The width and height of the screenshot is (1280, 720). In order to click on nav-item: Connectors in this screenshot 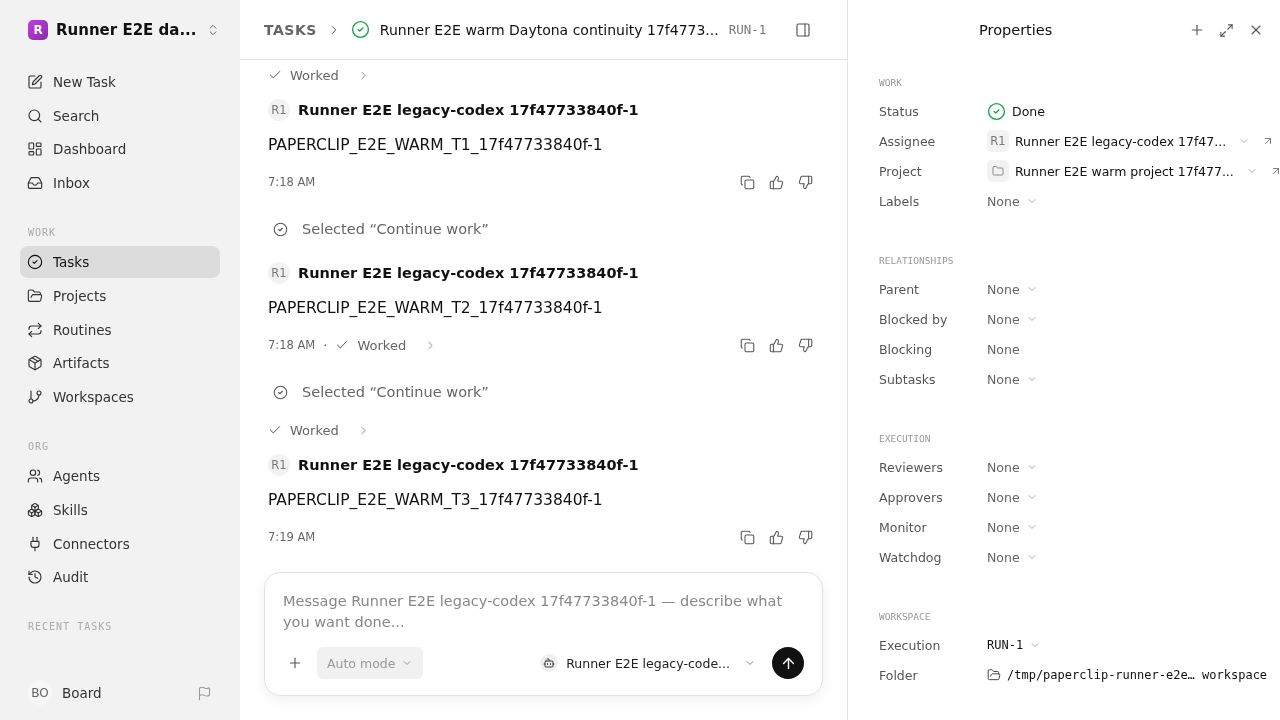, I will do `click(120, 543)`.